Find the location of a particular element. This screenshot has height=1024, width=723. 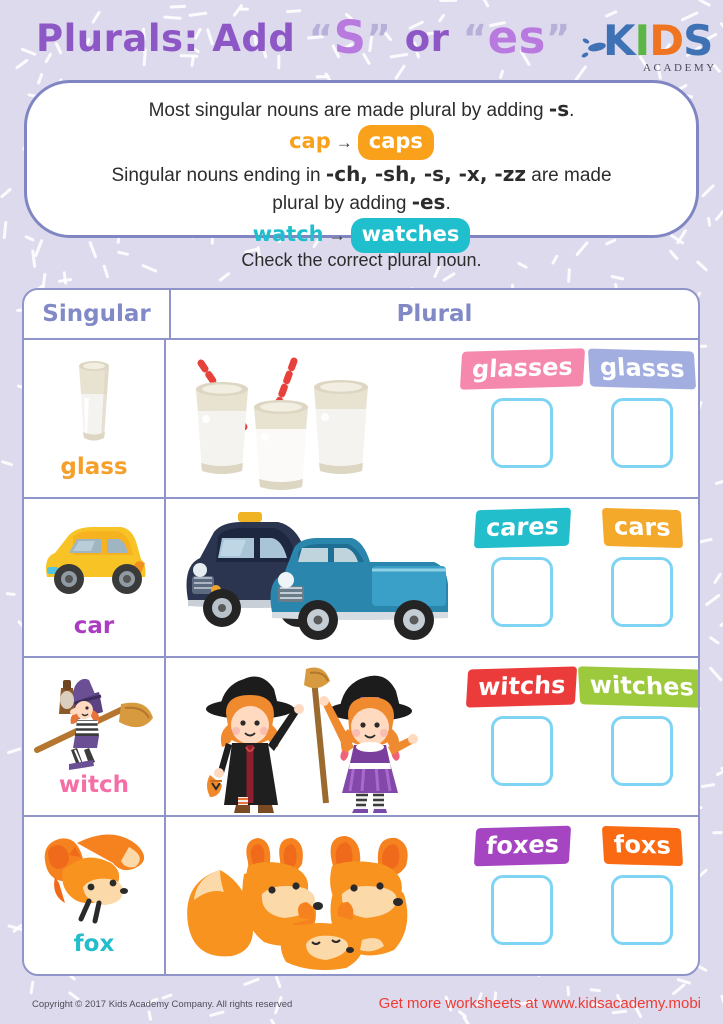

table-row: witch witchs witches is located at coordinates (361, 737).